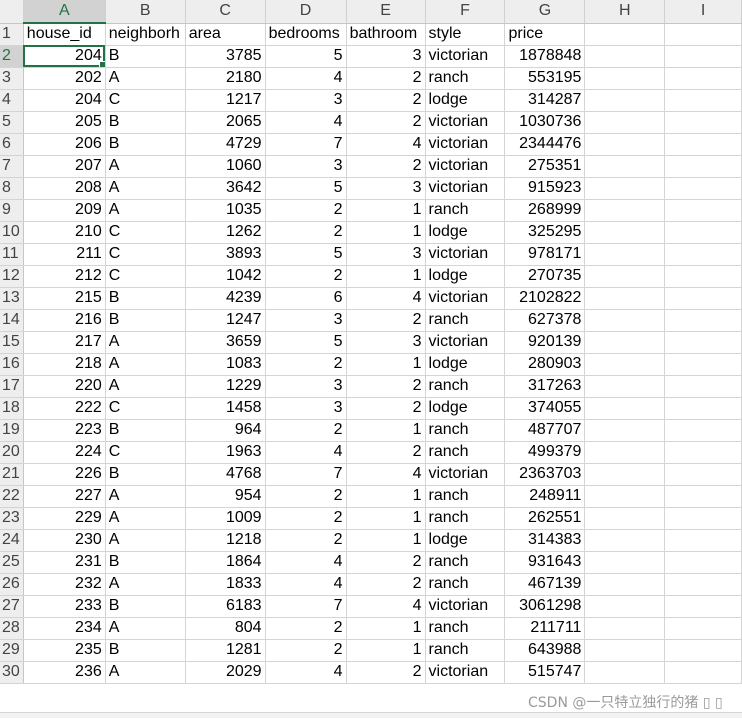 The width and height of the screenshot is (742, 718). Describe the element at coordinates (64, 628) in the screenshot. I see `data-cell: 234` at that location.